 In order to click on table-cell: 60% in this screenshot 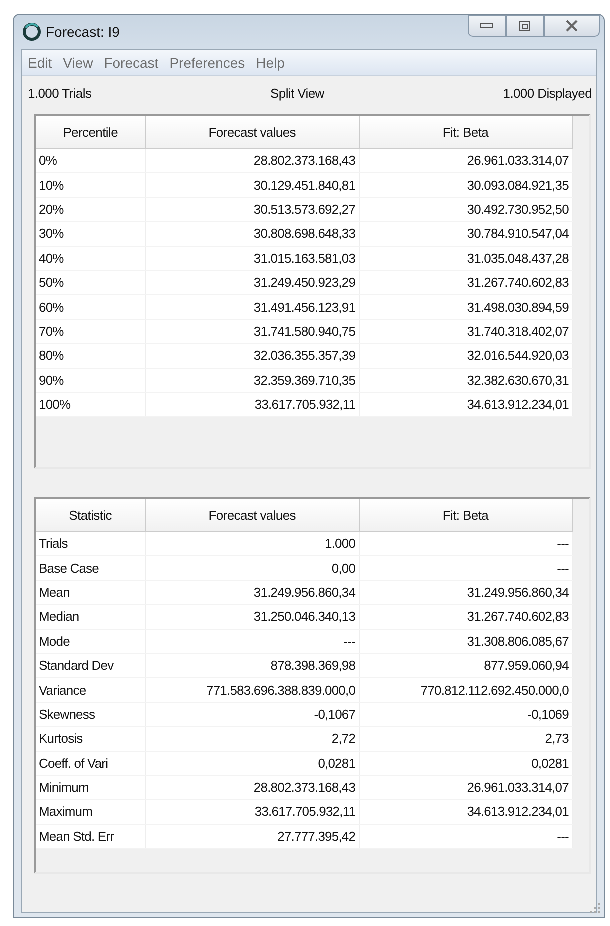, I will do `click(91, 307)`.